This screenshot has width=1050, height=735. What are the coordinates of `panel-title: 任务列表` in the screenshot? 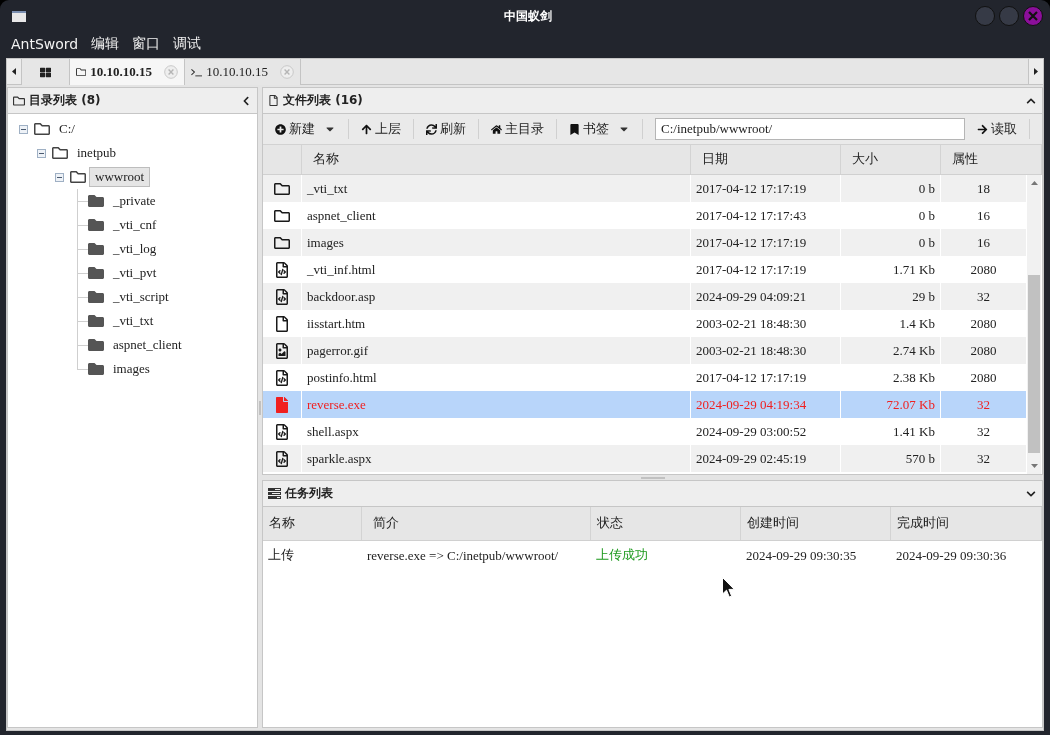 It's located at (309, 493).